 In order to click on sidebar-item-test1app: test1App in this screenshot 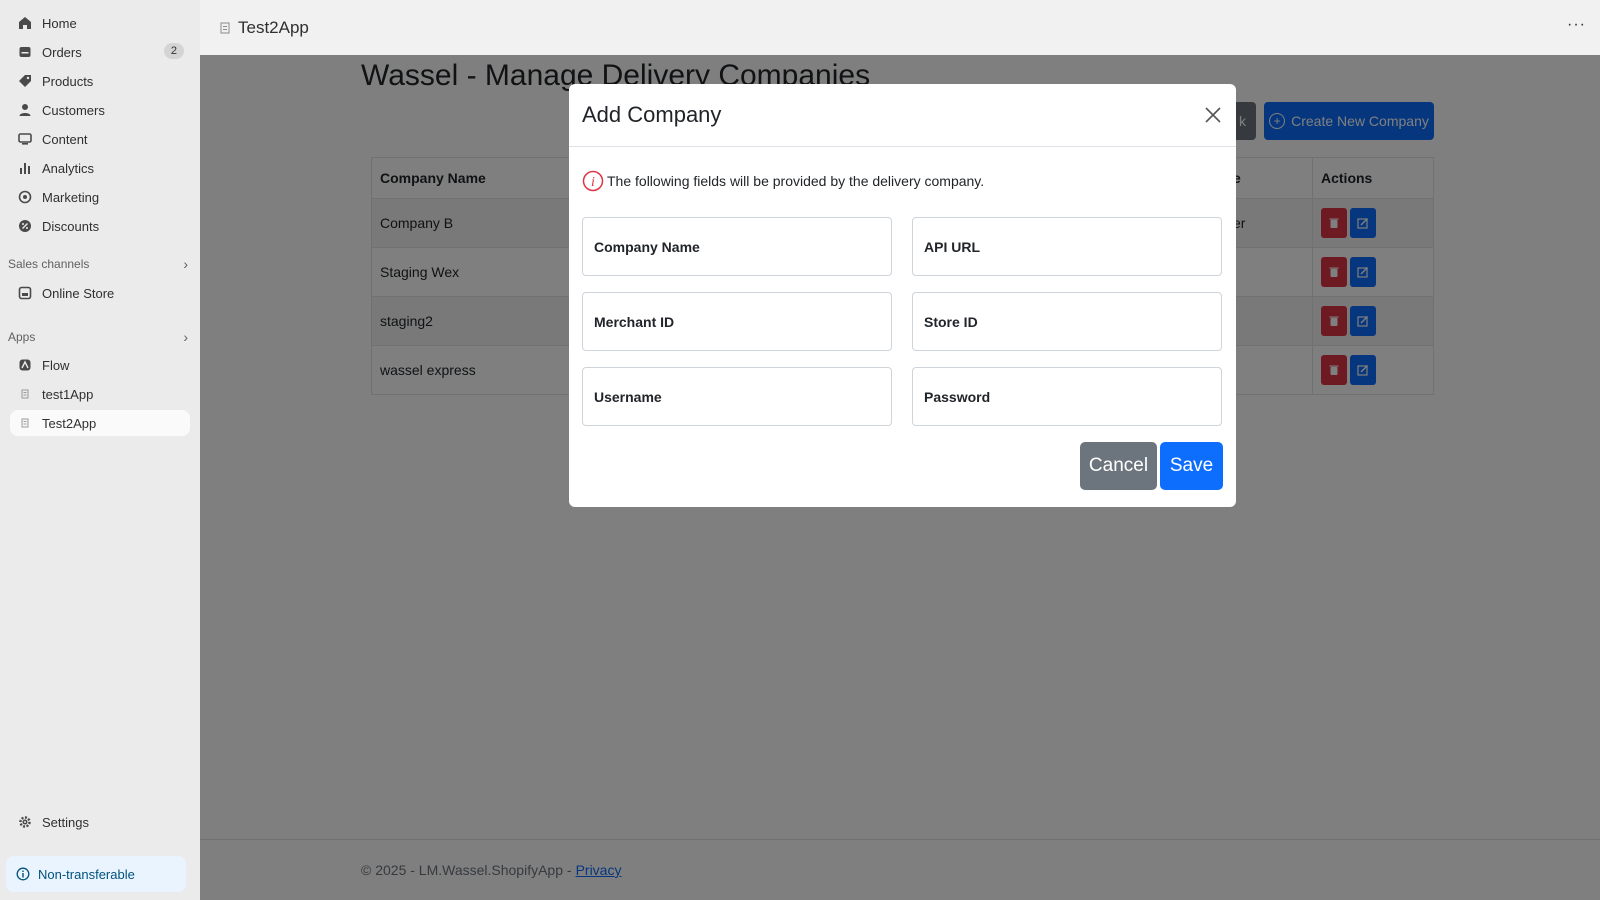, I will do `click(100, 394)`.